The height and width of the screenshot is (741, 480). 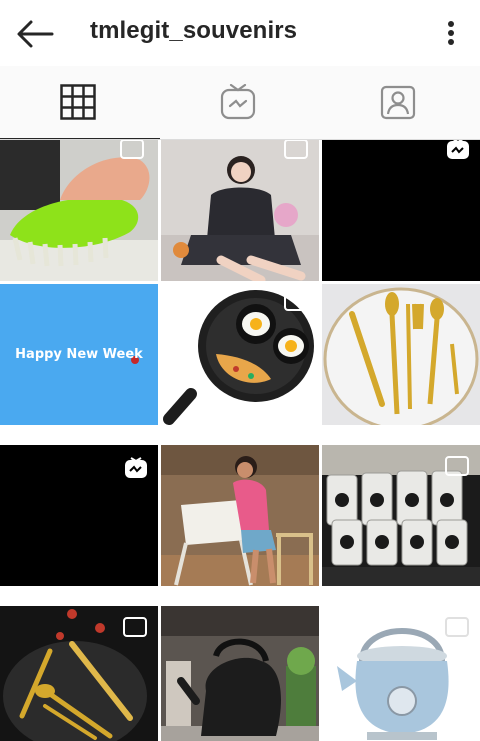 I want to click on tab-tagged, so click(x=400, y=103).